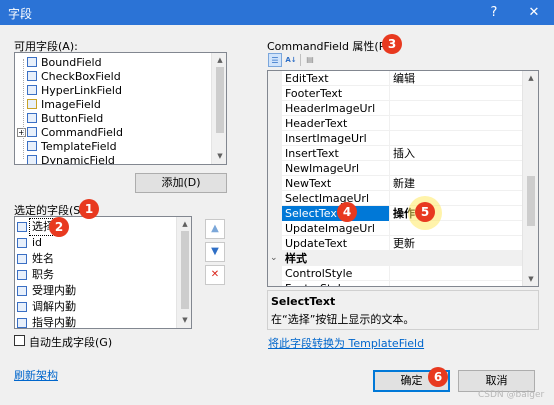 This screenshot has width=554, height=405. I want to click on property-name: UpdateText, so click(336, 243).